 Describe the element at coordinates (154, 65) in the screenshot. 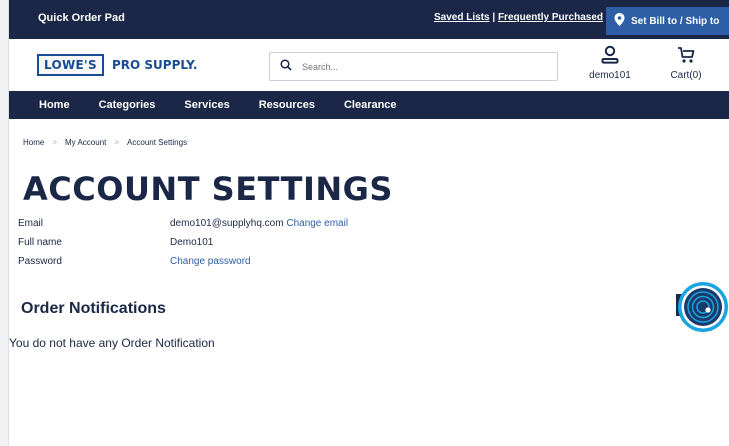

I see `logo-pro-supply-text: PRO SUPPLY.` at that location.